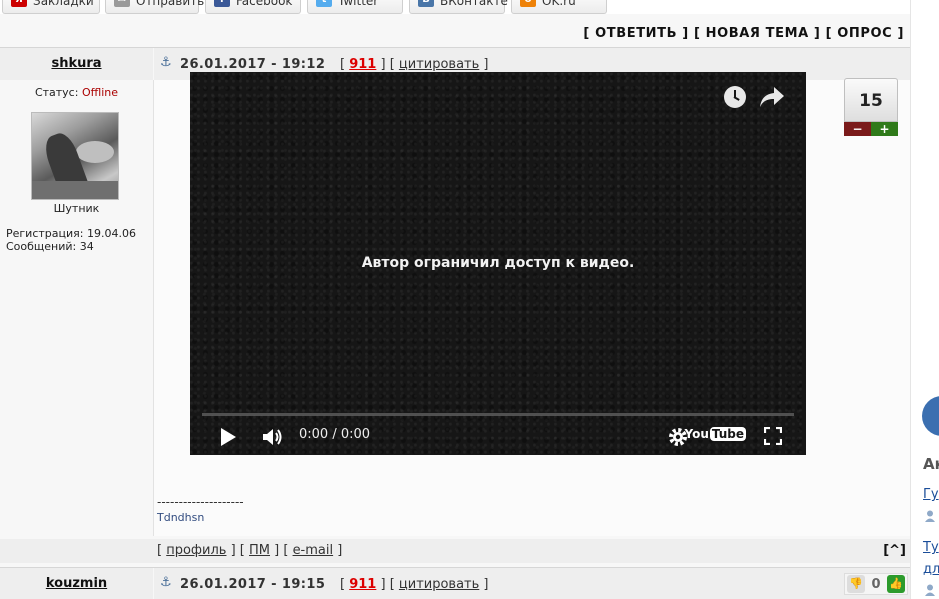 The width and height of the screenshot is (939, 599). What do you see at coordinates (324, 3) in the screenshot?
I see `twitter-icon: t` at bounding box center [324, 3].